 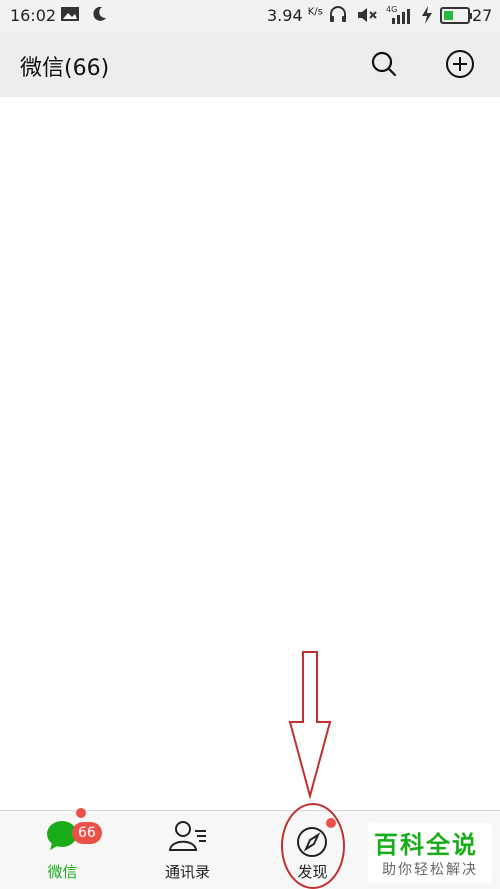 I want to click on gallery-notification-icon, so click(x=70, y=16).